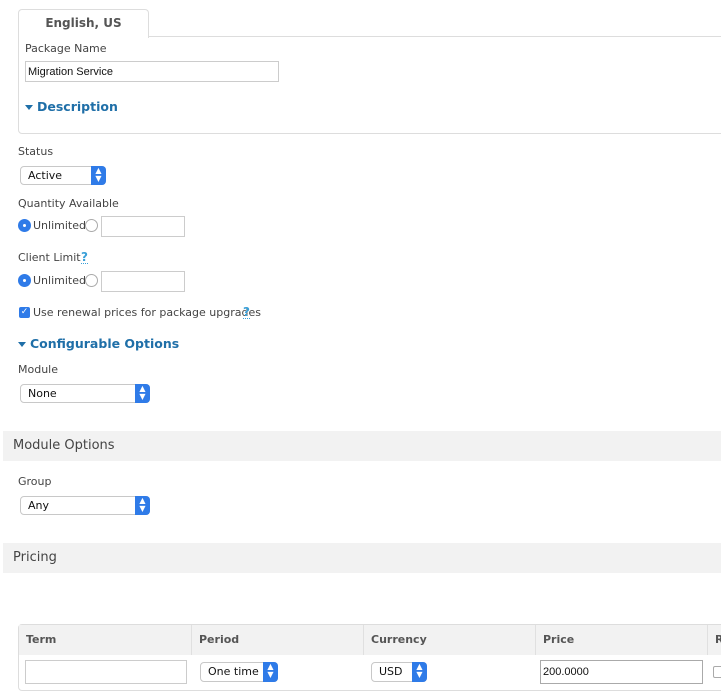 This screenshot has height=700, width=721. I want to click on renewal-help-icon: ?, so click(246, 312).